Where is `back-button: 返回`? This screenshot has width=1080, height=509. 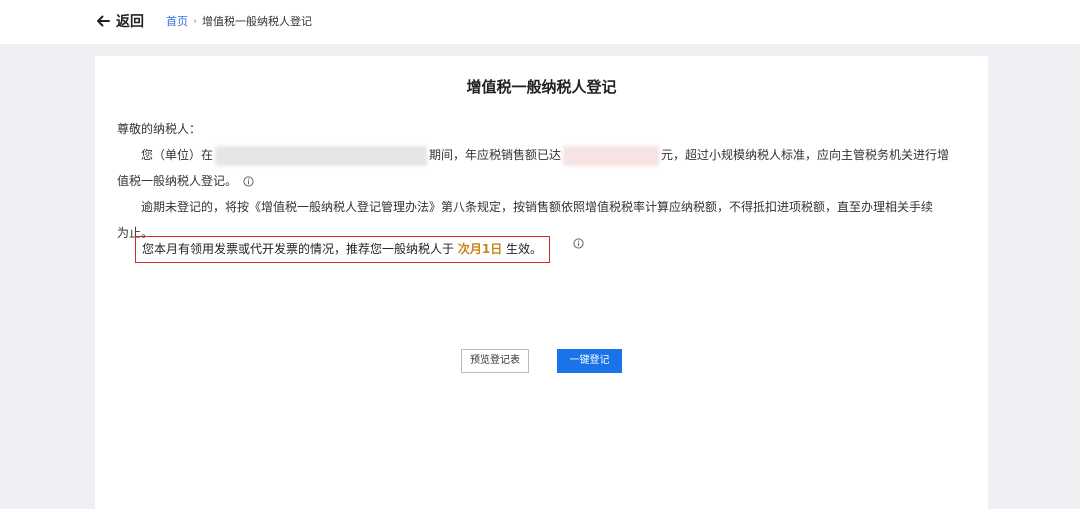
back-button: 返回 is located at coordinates (120, 21).